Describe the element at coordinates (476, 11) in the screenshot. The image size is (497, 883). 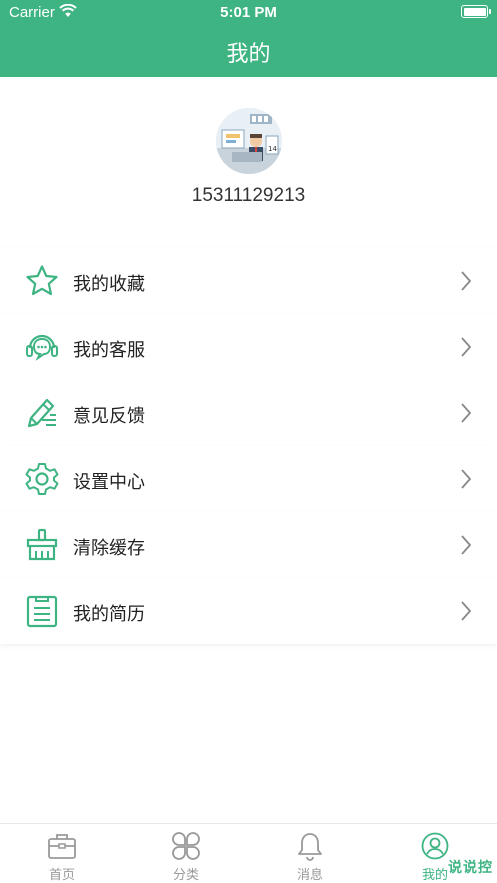
I see `battery-icon` at that location.